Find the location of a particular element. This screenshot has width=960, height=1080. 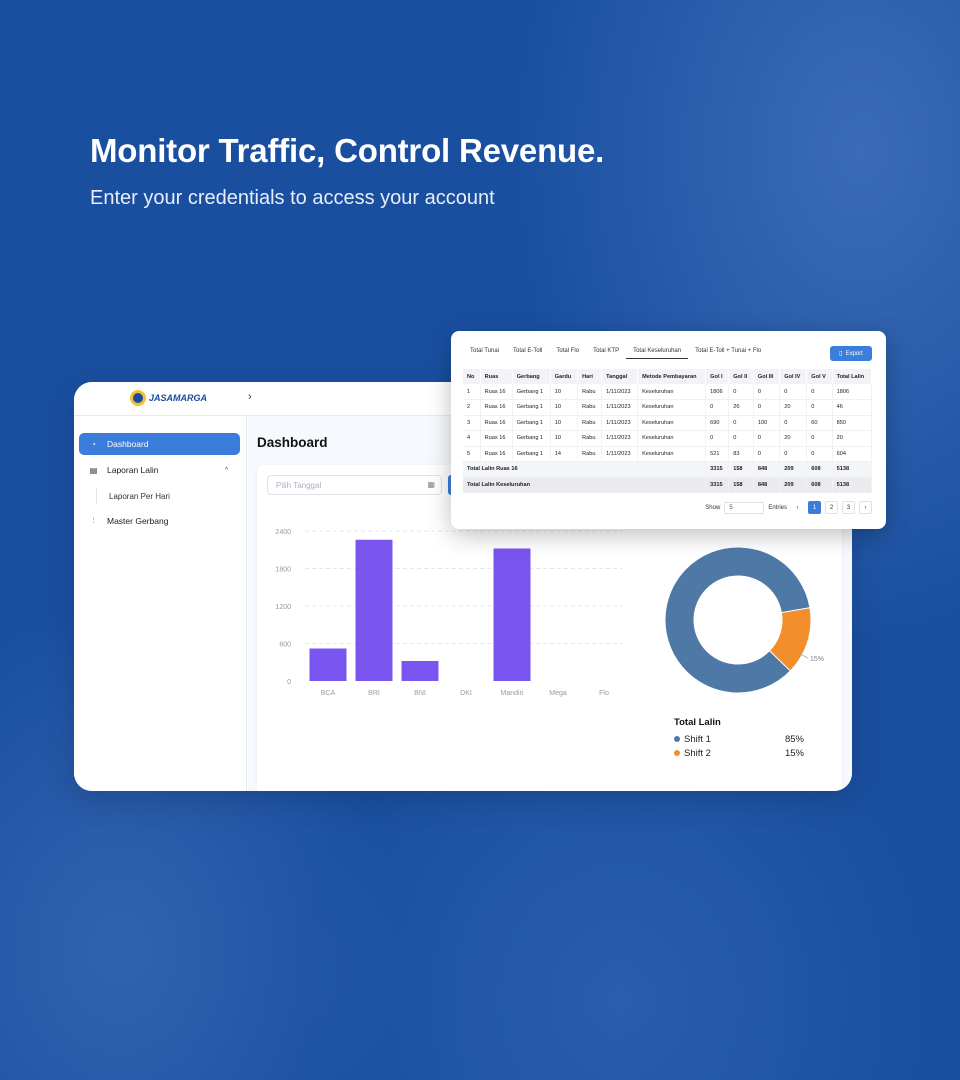

table-cell: 5138 is located at coordinates (852, 469).